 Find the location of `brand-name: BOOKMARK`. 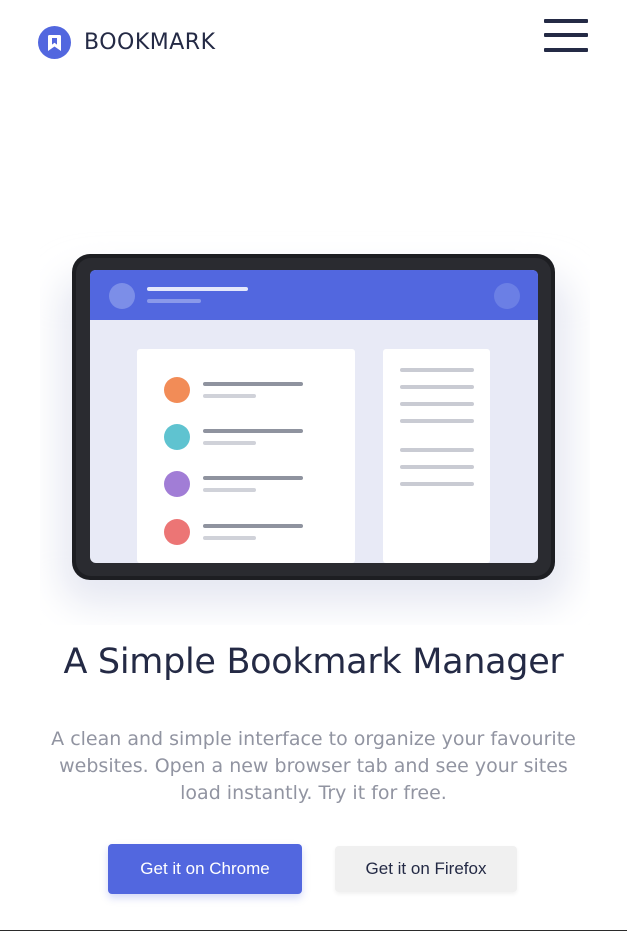

brand-name: BOOKMARK is located at coordinates (150, 42).